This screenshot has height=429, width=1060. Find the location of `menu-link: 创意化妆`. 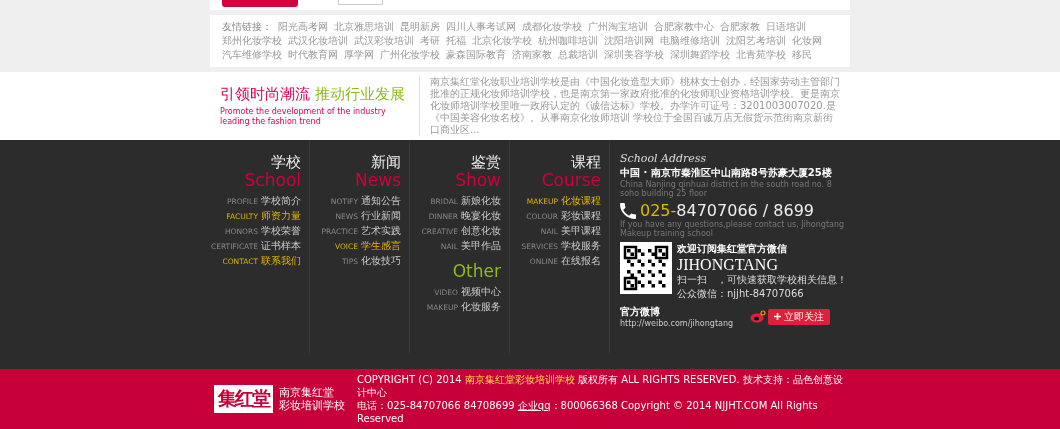

menu-link: 创意化妆 is located at coordinates (481, 231).